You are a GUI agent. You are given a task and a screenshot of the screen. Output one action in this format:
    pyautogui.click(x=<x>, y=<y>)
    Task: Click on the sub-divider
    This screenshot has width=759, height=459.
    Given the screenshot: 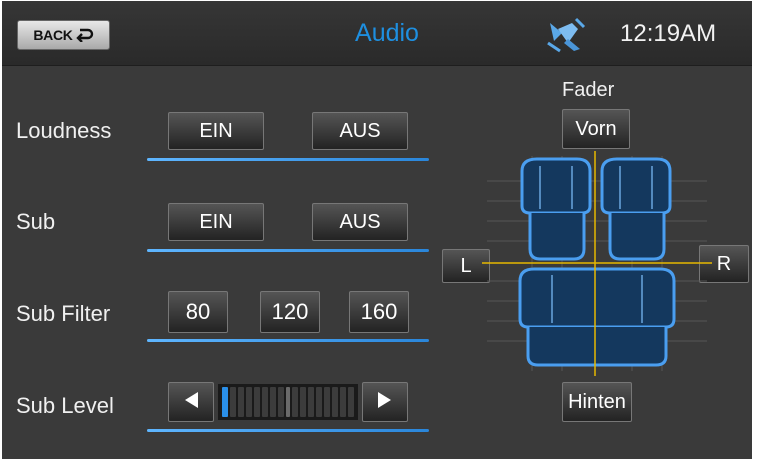 What is the action you would take?
    pyautogui.click(x=288, y=250)
    